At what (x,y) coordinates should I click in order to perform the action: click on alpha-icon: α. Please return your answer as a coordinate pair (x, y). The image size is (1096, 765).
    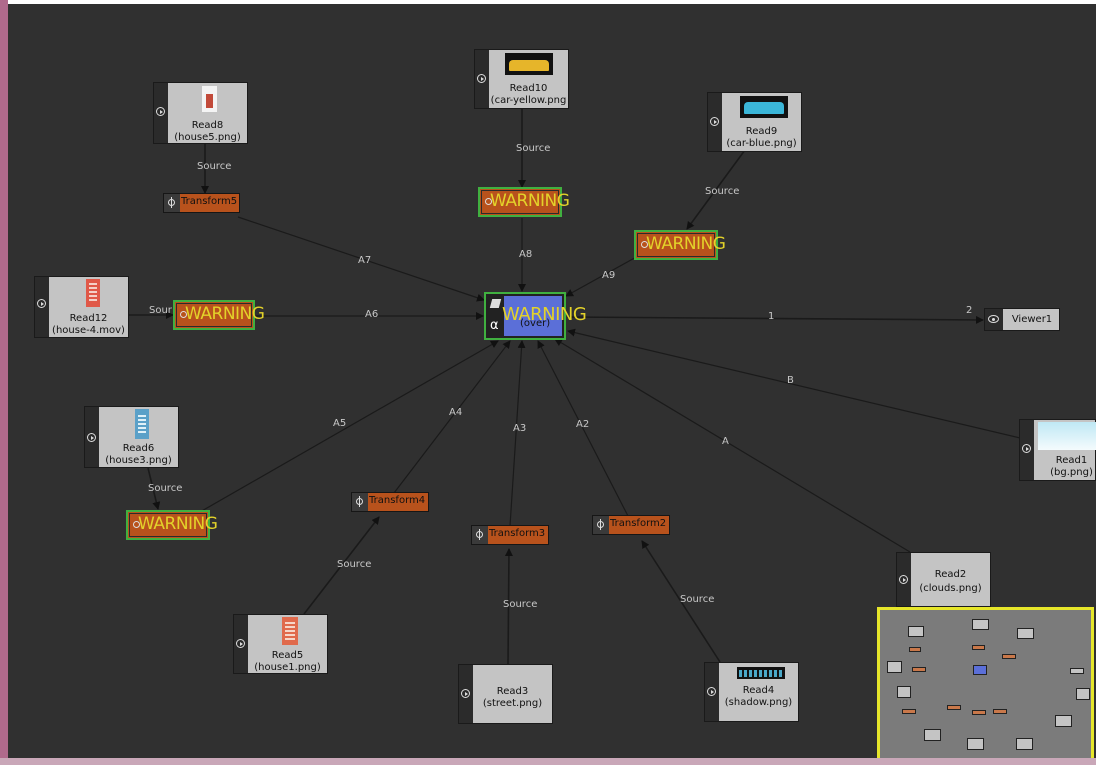
    Looking at the image, I should click on (494, 325).